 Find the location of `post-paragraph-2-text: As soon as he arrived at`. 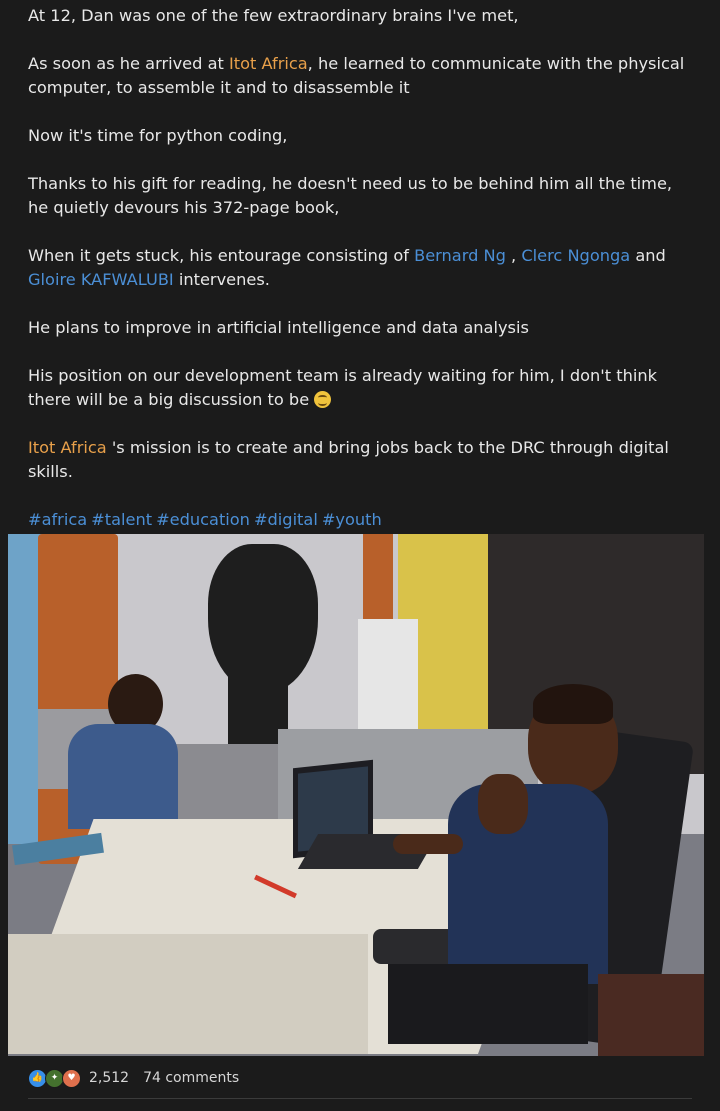

post-paragraph-2-text: As soon as he arrived at is located at coordinates (128, 63).